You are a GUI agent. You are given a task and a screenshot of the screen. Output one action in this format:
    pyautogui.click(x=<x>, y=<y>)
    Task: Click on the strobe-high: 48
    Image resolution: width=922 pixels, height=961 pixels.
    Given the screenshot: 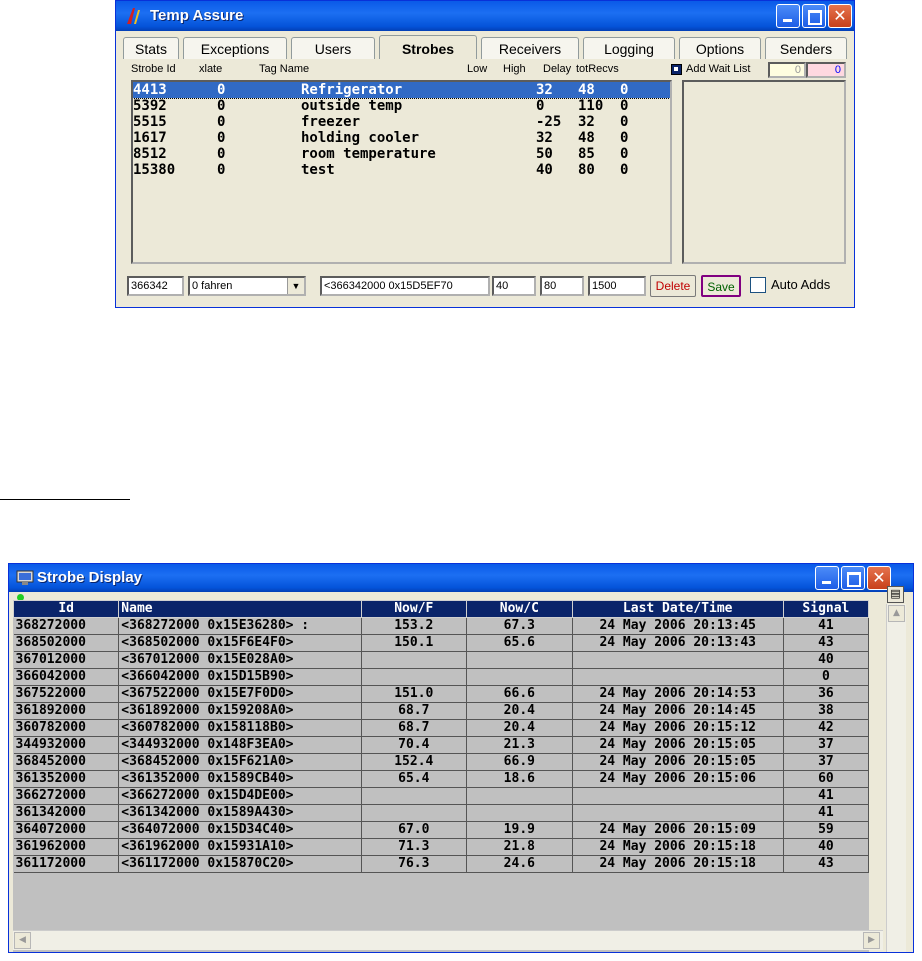 What is the action you would take?
    pyautogui.click(x=586, y=90)
    